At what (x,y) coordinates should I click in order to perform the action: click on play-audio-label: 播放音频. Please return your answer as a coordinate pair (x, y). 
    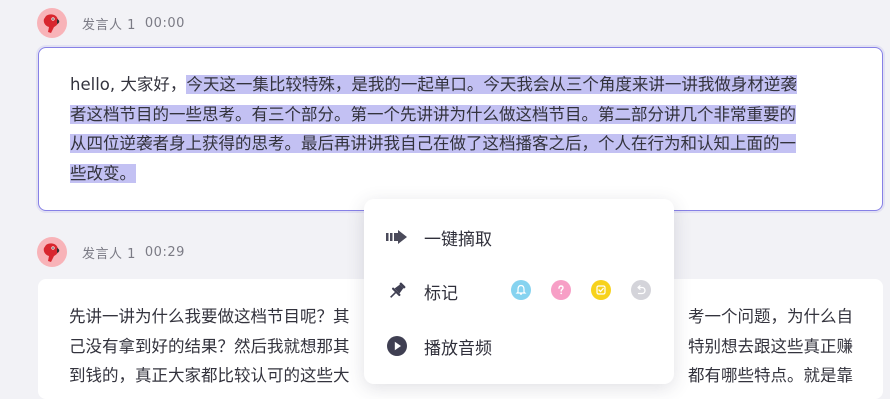
    Looking at the image, I should click on (458, 348).